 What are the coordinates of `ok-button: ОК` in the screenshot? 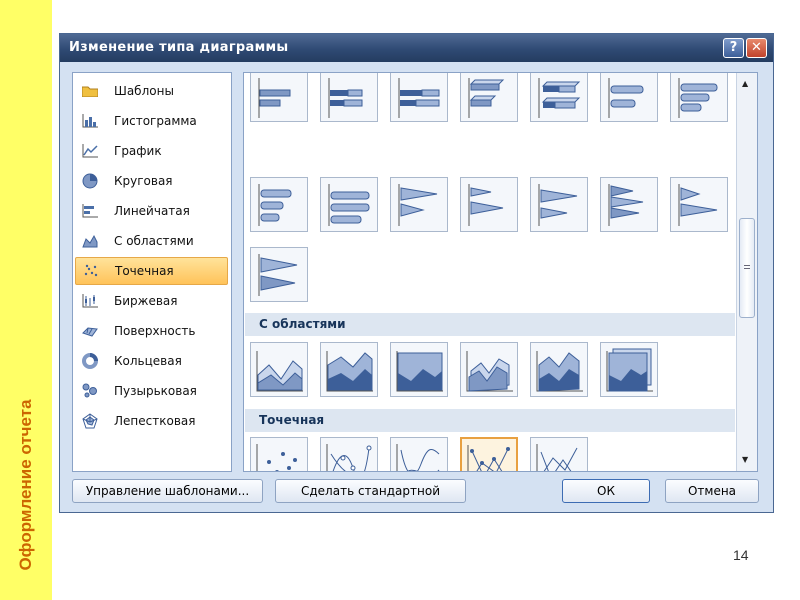 It's located at (606, 491).